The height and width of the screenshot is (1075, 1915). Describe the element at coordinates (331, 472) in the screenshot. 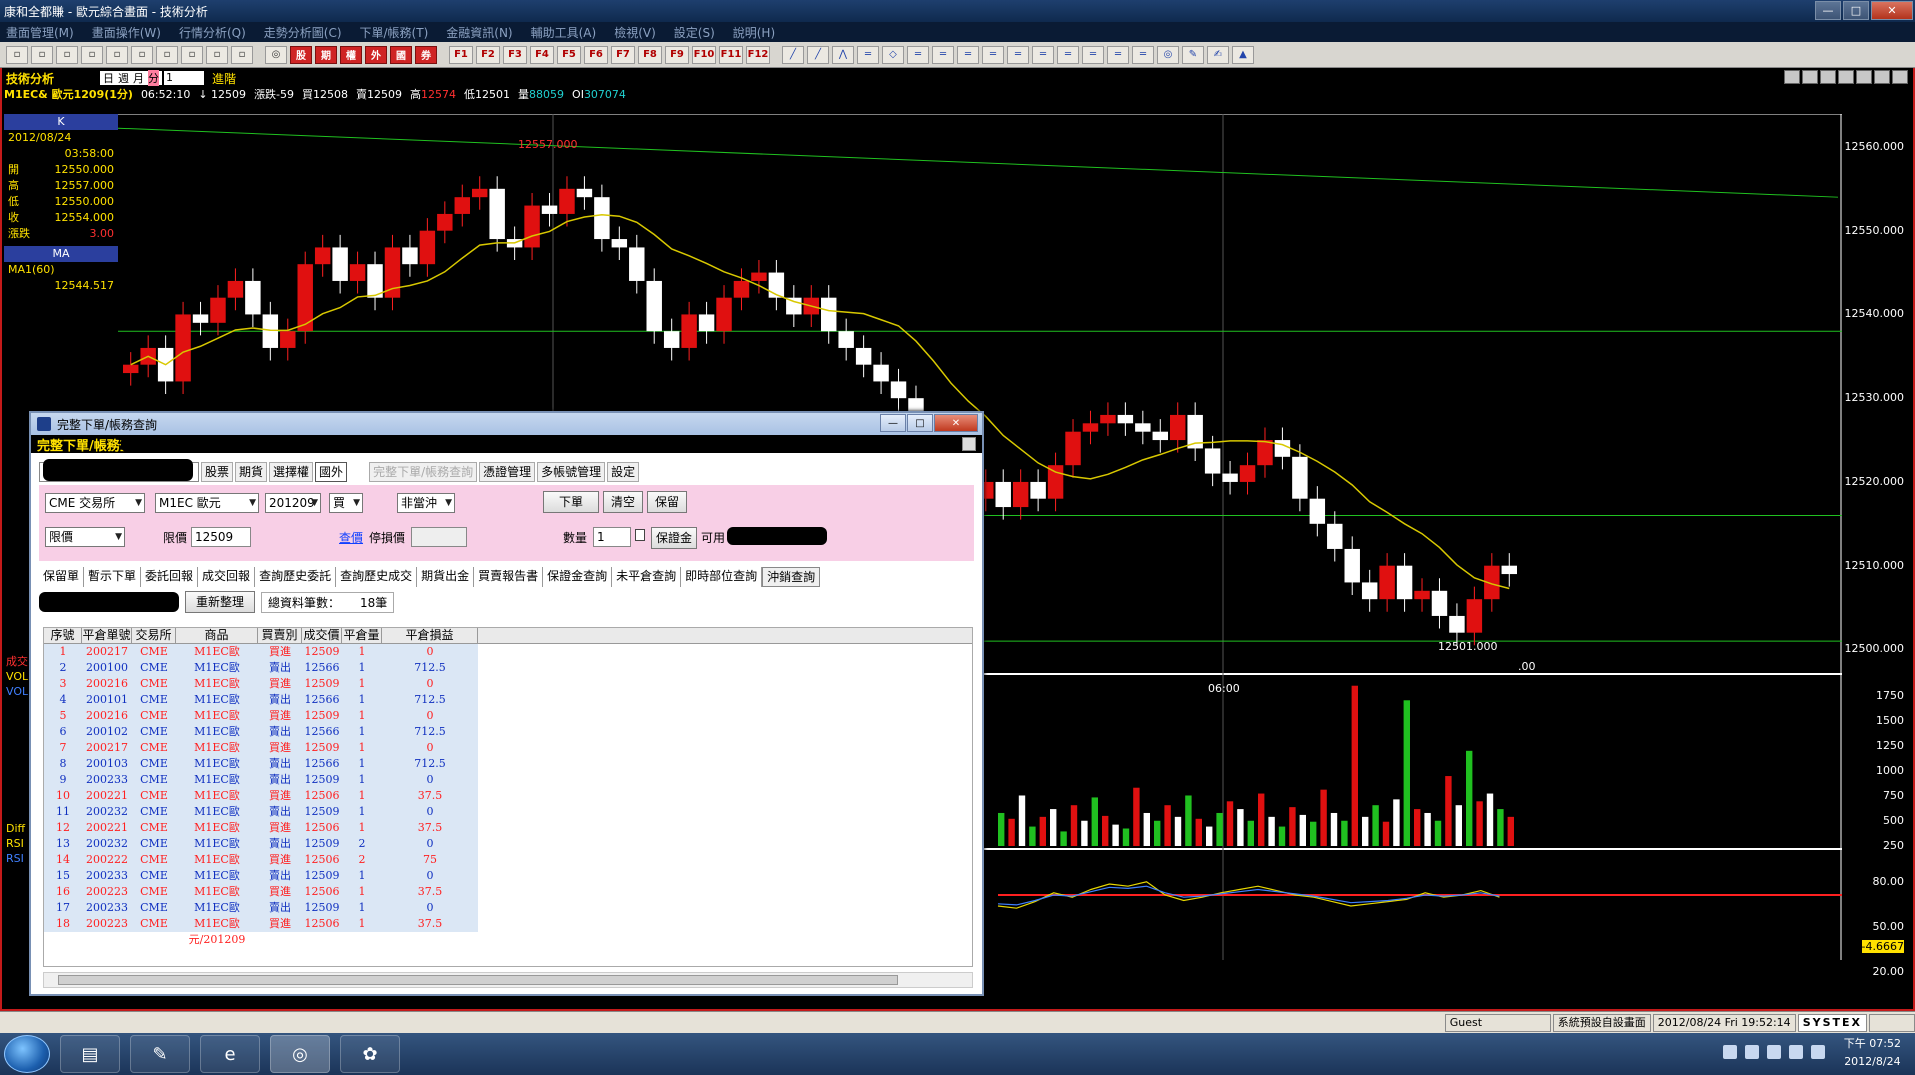

I see `tab-foreign: 國外` at that location.